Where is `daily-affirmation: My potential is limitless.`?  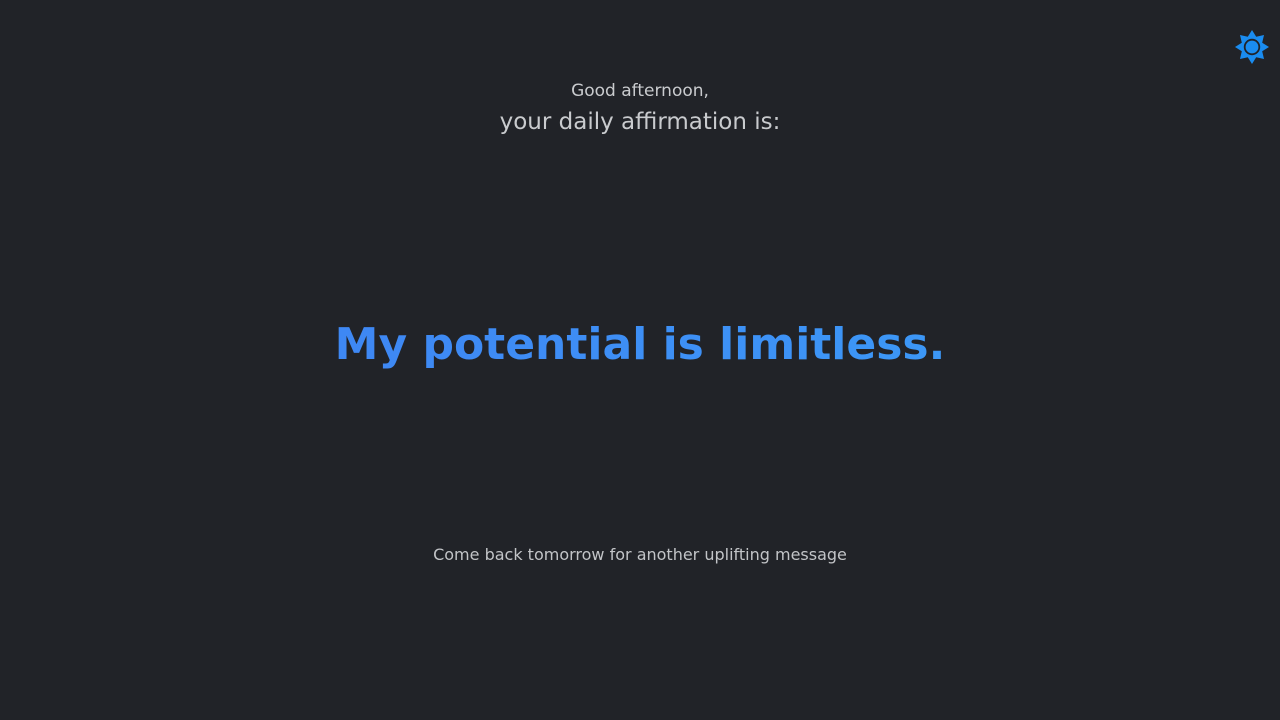
daily-affirmation: My potential is limitless. is located at coordinates (640, 345).